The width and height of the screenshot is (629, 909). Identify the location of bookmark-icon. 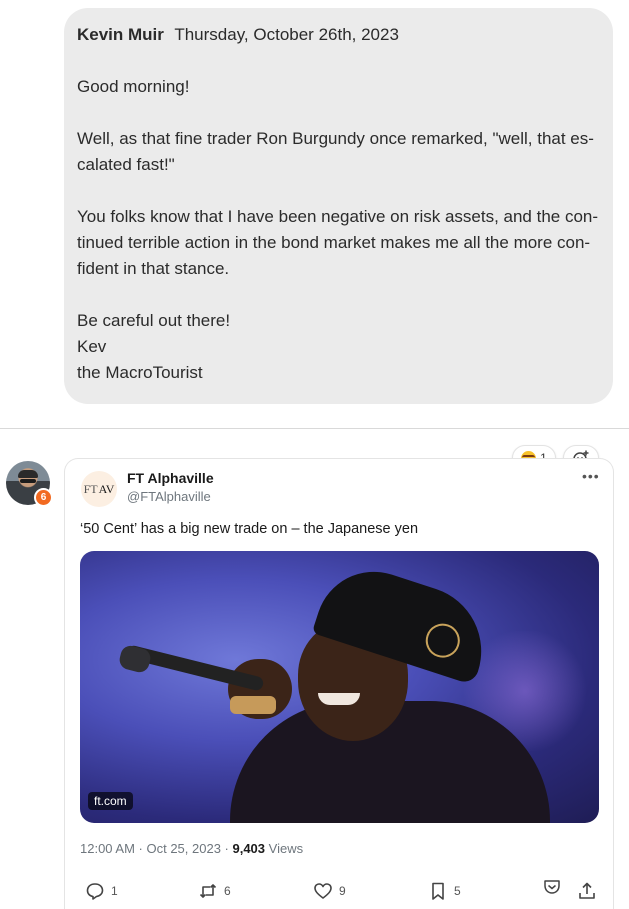
(438, 891).